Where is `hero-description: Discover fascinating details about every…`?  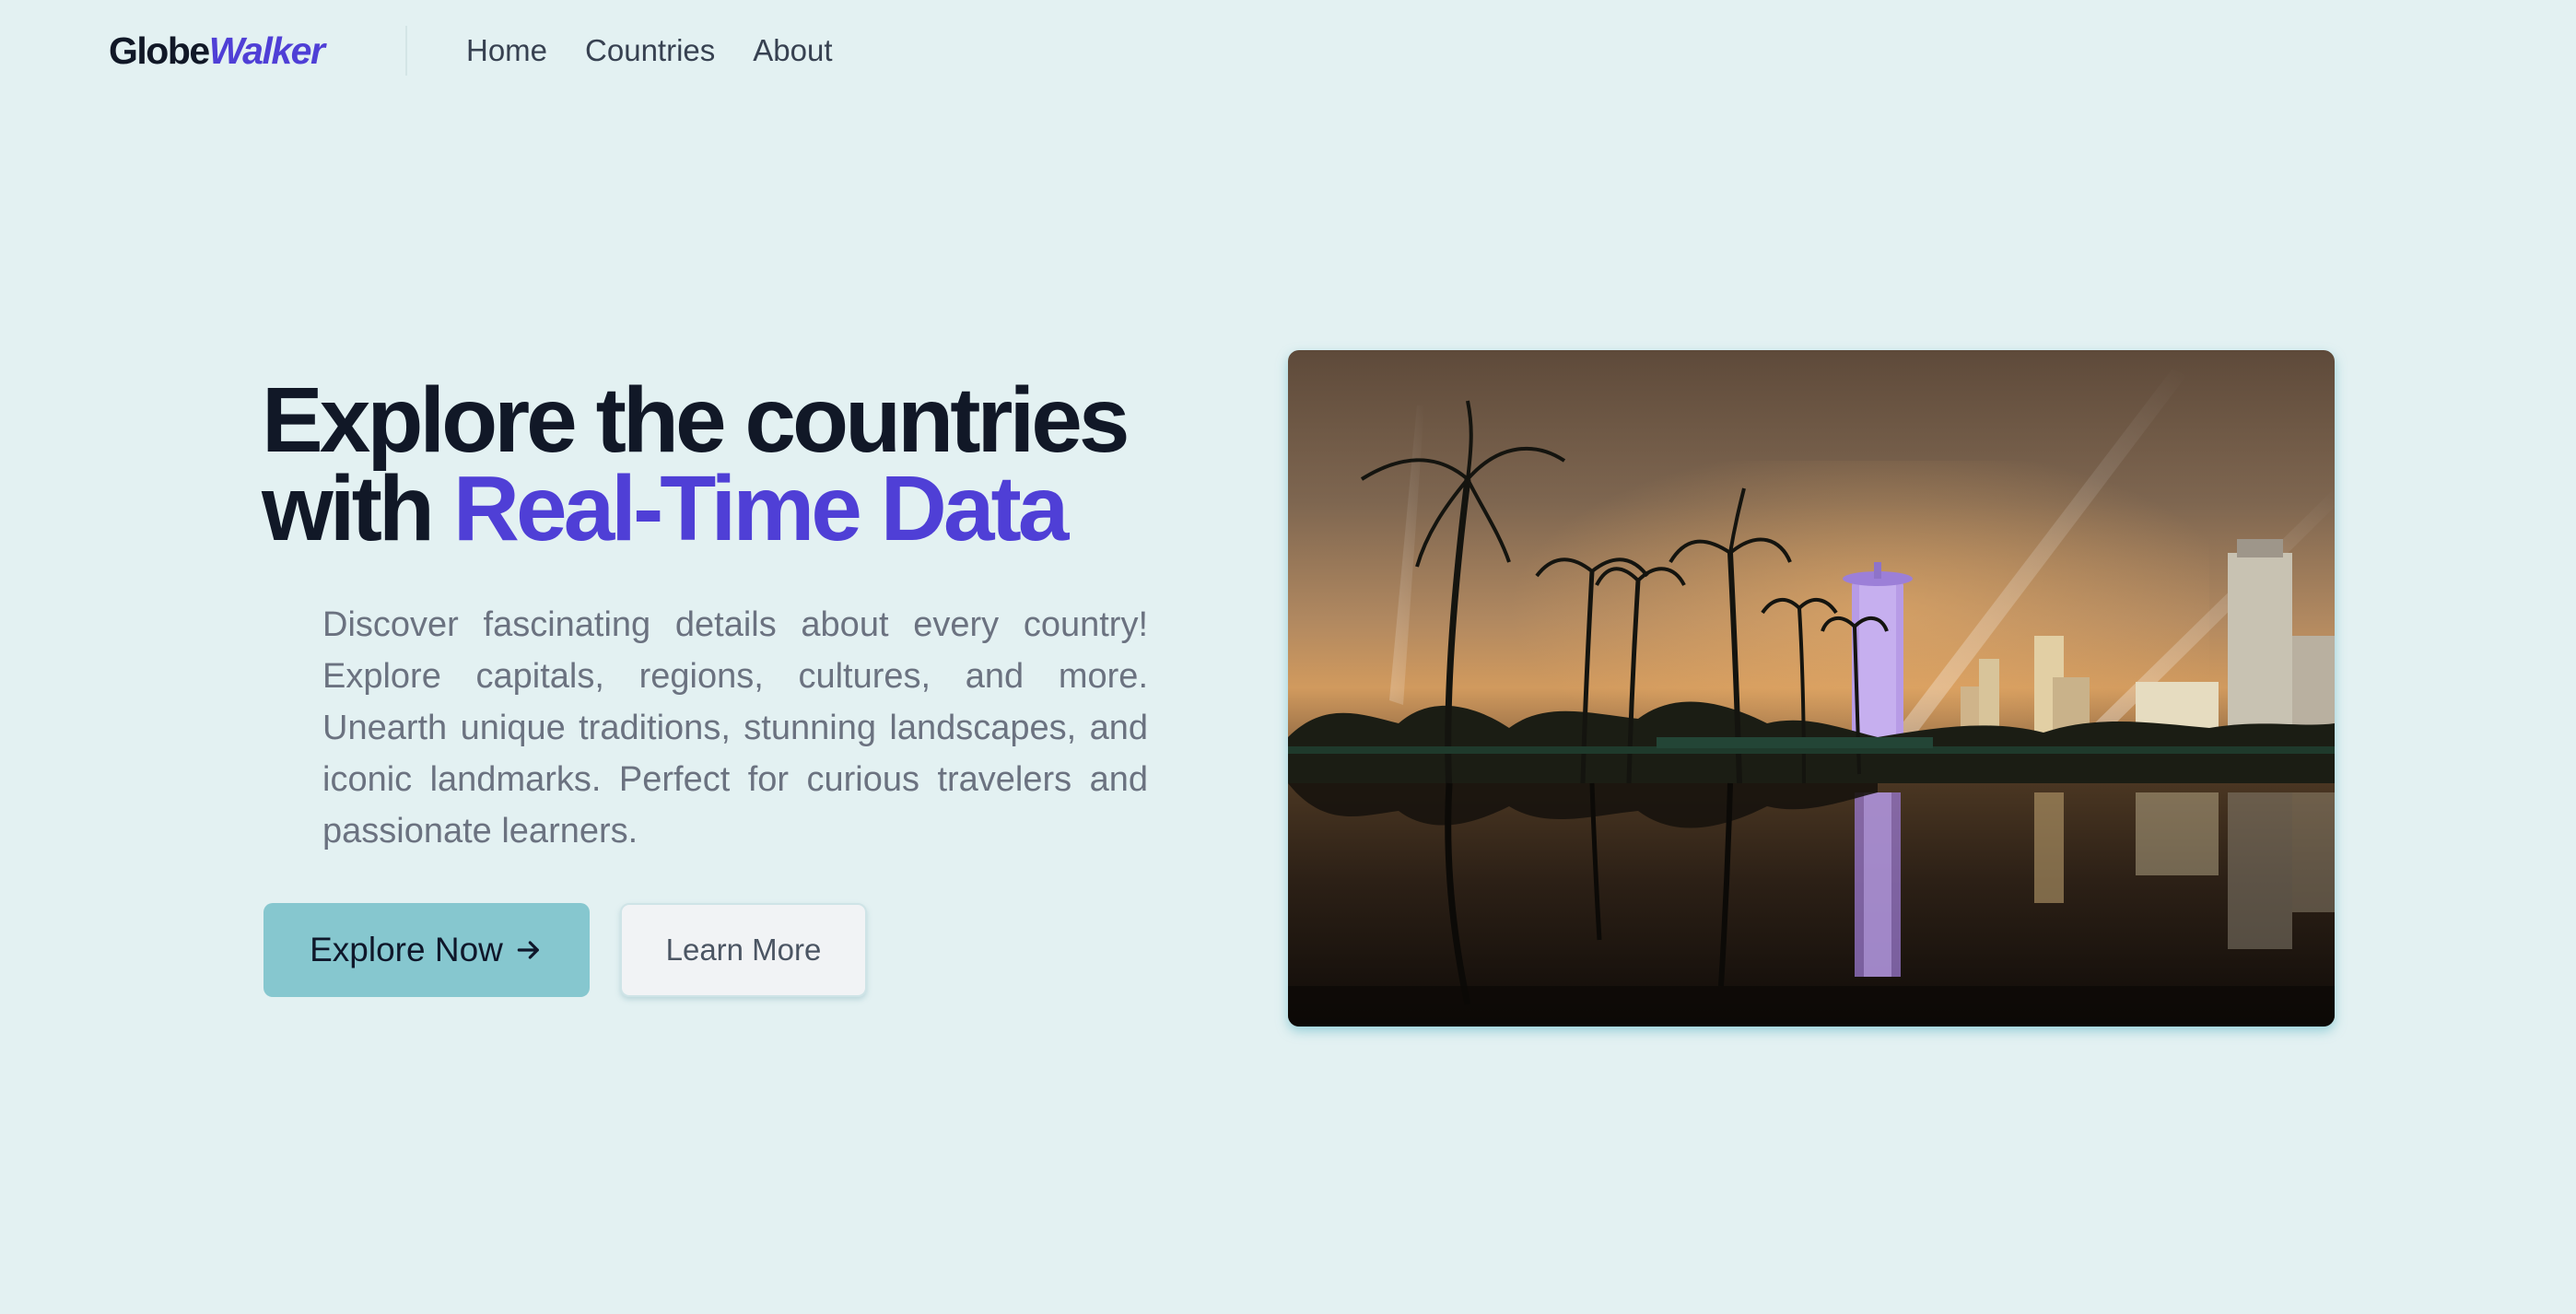
hero-description: Discover fascinating details about every… is located at coordinates (735, 728).